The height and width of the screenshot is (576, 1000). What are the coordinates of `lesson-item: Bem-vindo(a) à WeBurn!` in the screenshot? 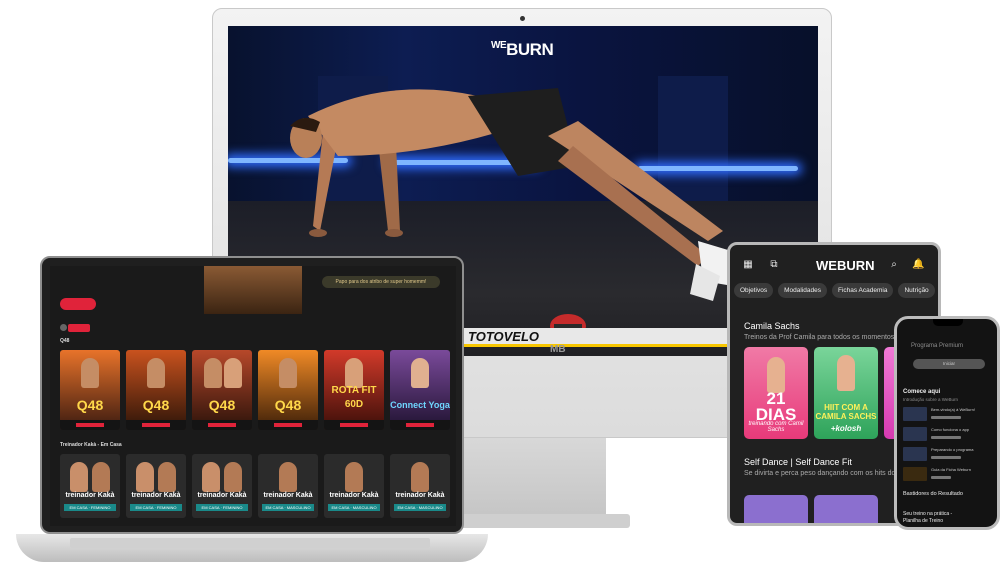 It's located at (948, 414).